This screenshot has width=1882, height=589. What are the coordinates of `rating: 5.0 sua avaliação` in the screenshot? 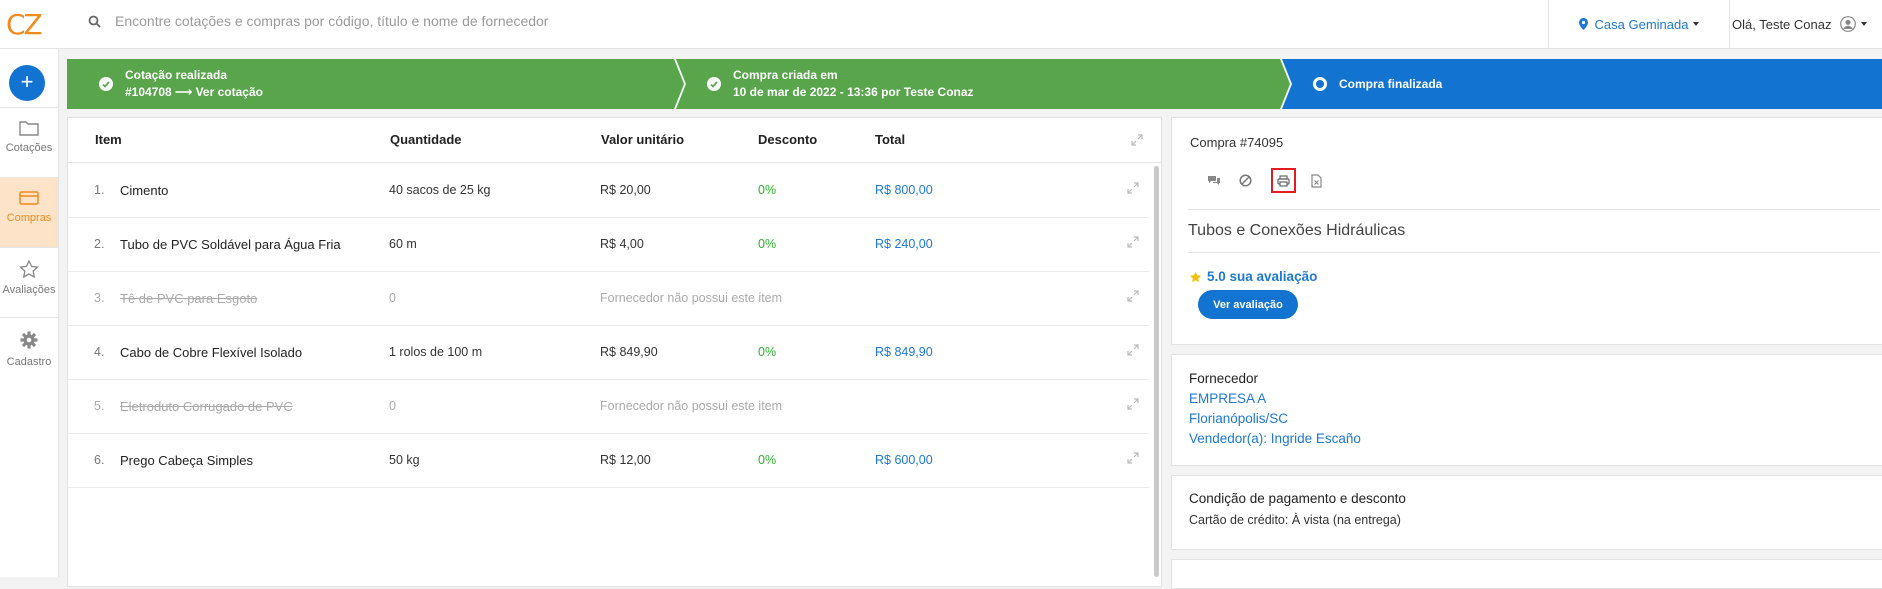 It's located at (1253, 276).